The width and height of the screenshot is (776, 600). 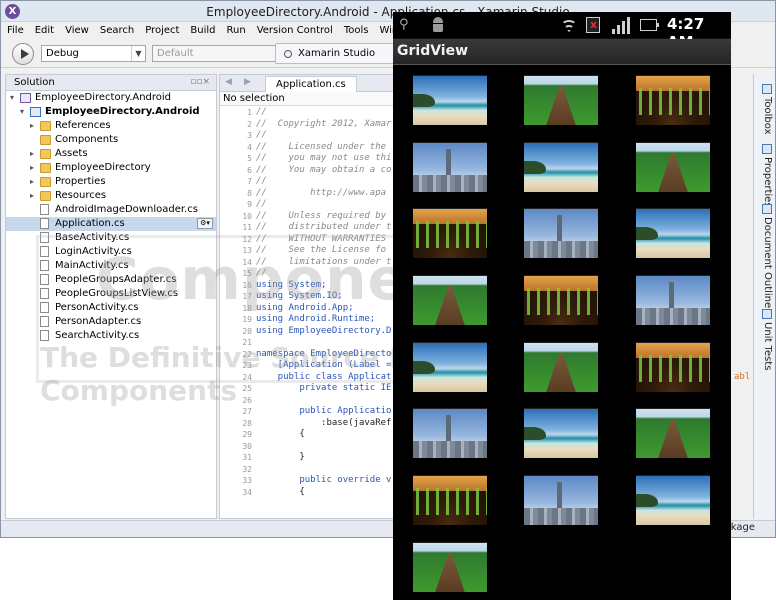 What do you see at coordinates (111, 182) in the screenshot?
I see `tree-item: ▸ Properties` at bounding box center [111, 182].